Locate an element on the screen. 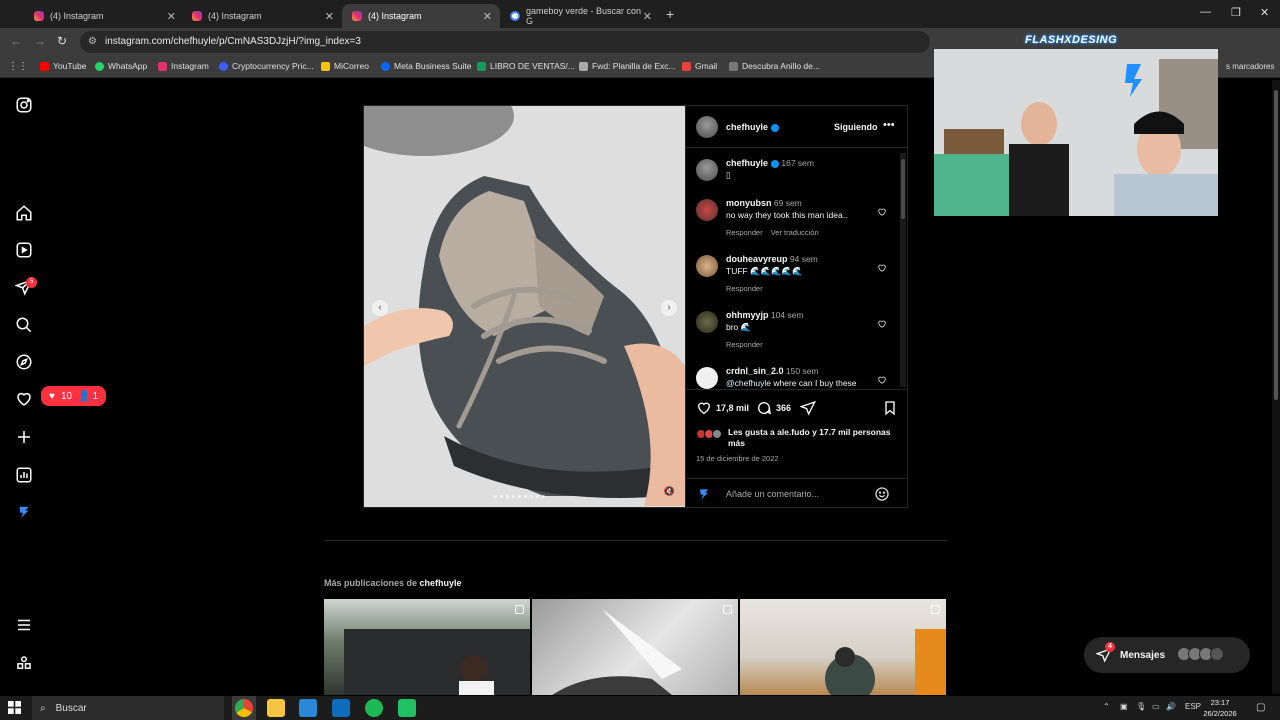 This screenshot has height=720, width=1280. create-plus-icon is located at coordinates (24, 437).